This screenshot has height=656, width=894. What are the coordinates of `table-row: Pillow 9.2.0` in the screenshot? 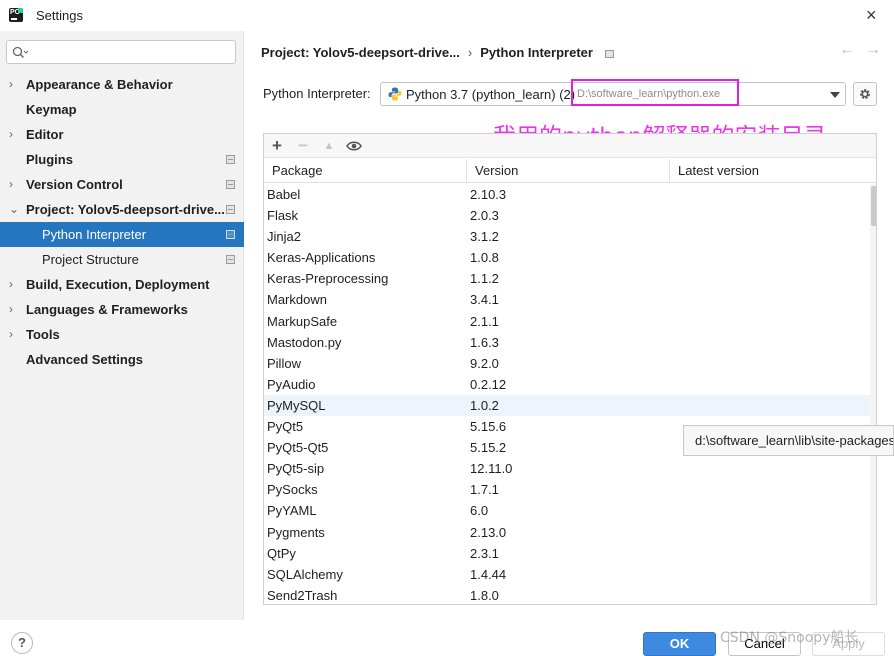 It's located at (567, 363).